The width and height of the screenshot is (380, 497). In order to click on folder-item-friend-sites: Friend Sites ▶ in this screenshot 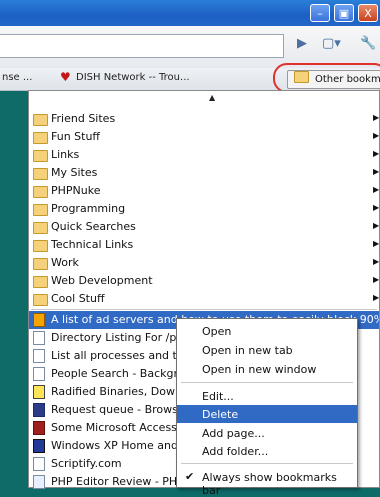, I will do `click(204, 119)`.